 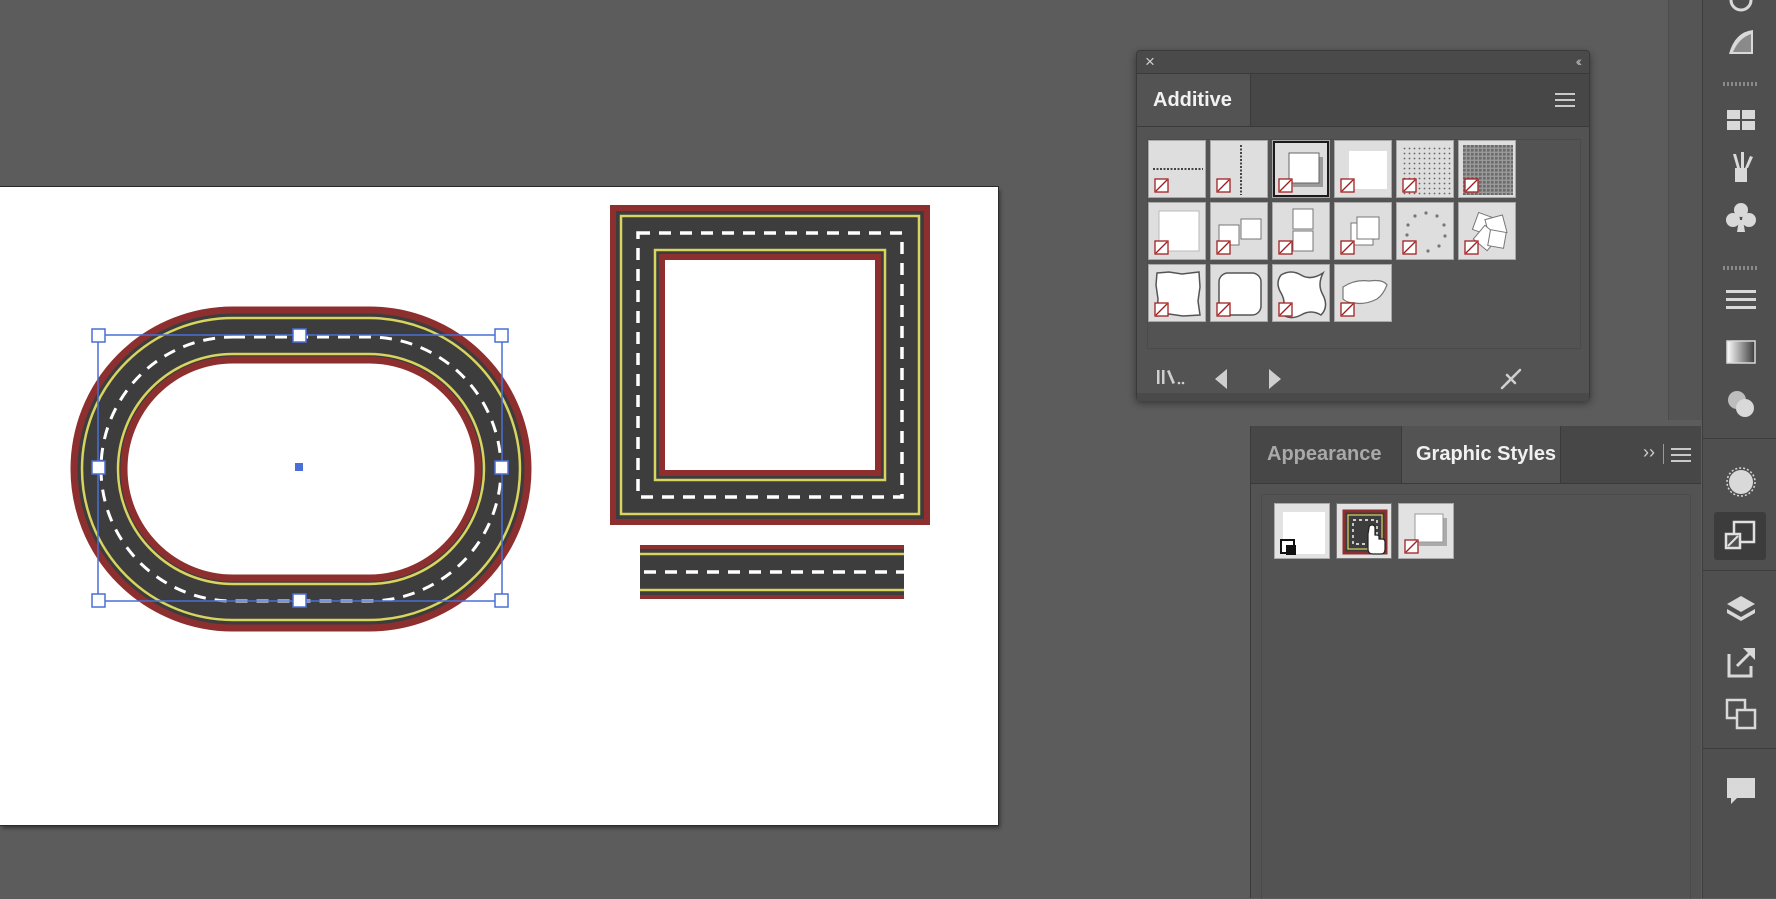 What do you see at coordinates (1194, 100) in the screenshot?
I see `tab-additive: Additive` at bounding box center [1194, 100].